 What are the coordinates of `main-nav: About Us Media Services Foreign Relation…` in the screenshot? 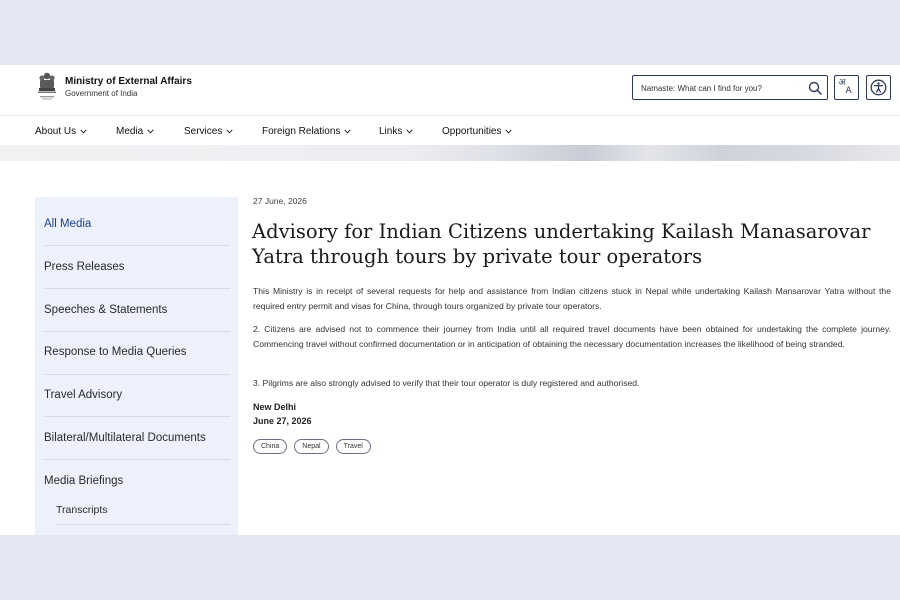 It's located at (283, 131).